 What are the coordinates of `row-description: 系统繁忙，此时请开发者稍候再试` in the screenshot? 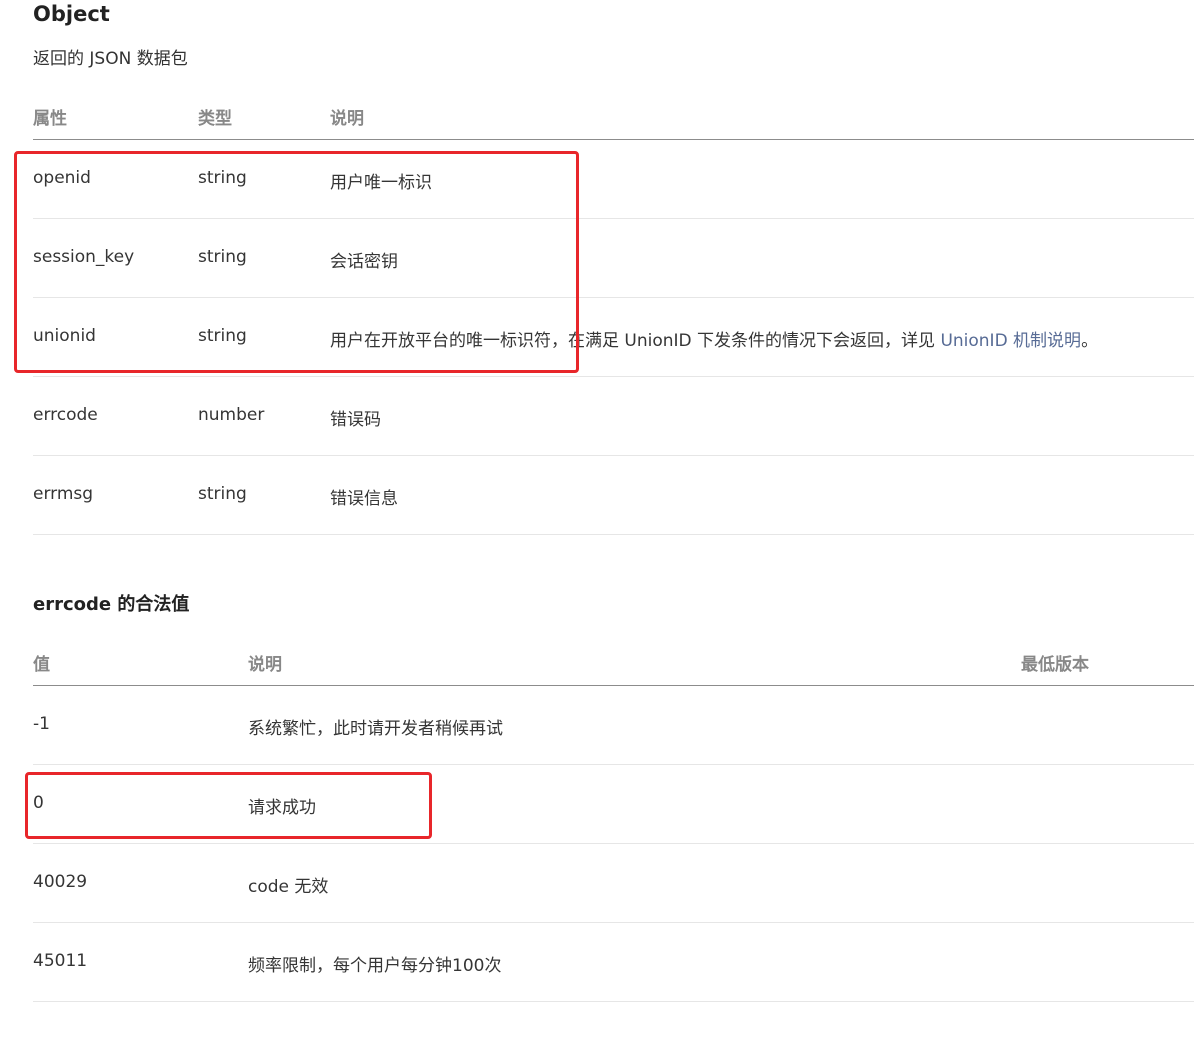 It's located at (375, 729).